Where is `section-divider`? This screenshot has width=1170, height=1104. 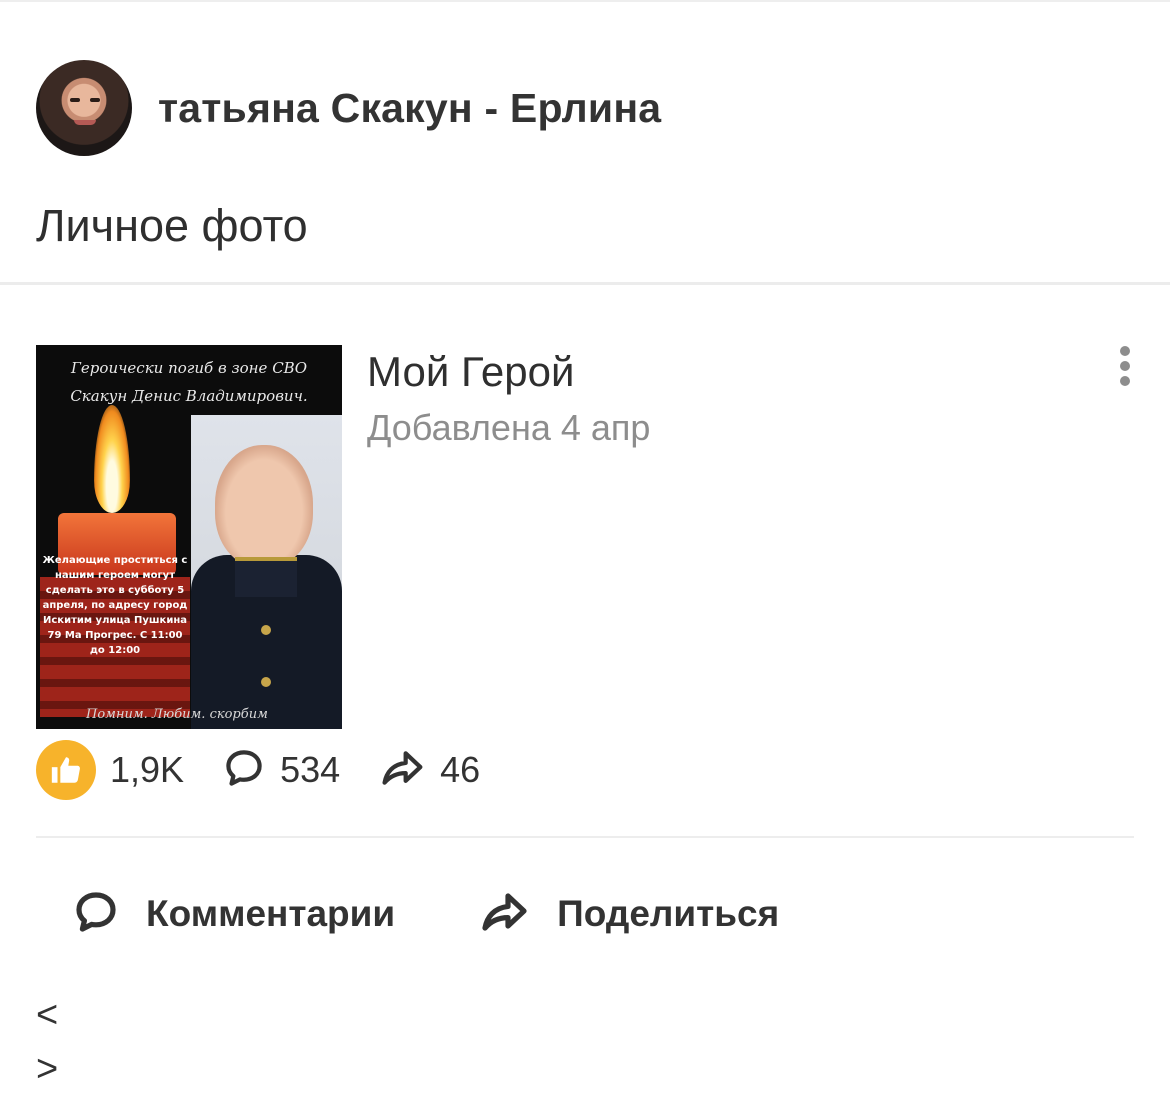
section-divider is located at coordinates (585, 283).